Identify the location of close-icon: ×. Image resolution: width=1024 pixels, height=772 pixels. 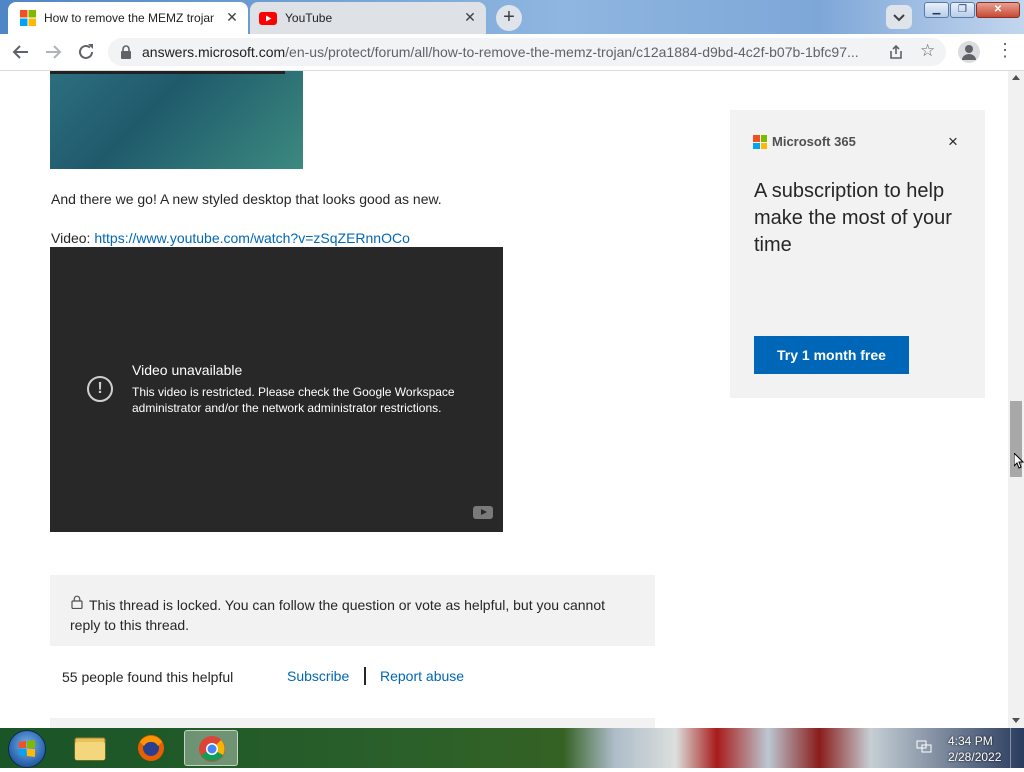
(953, 142).